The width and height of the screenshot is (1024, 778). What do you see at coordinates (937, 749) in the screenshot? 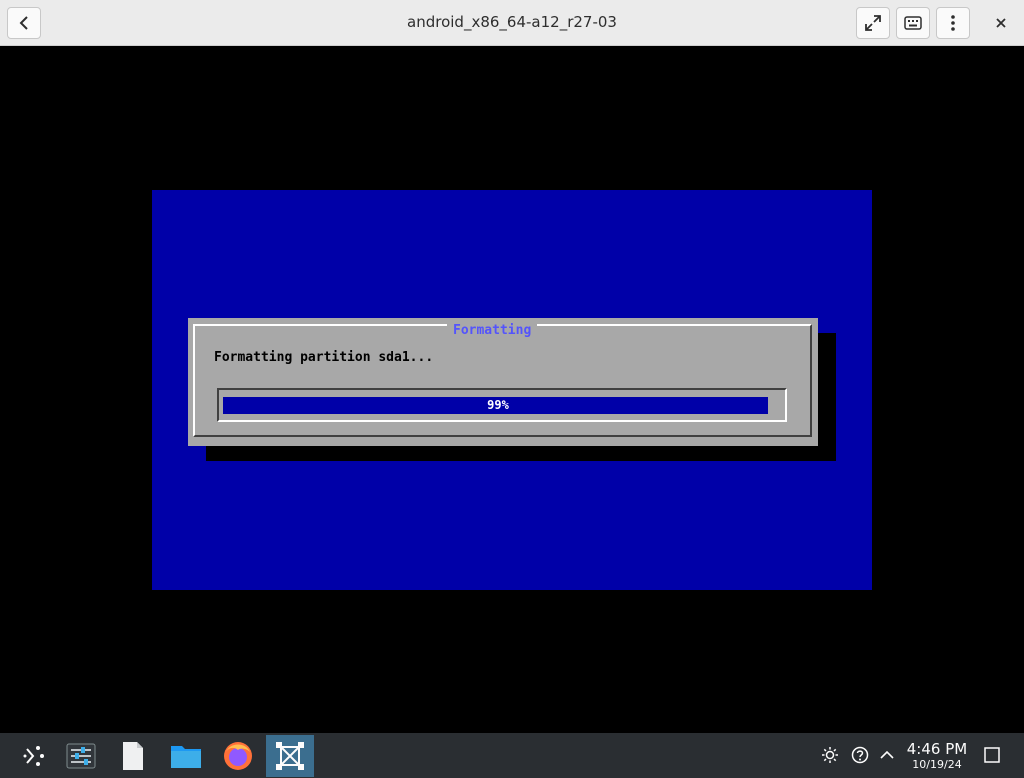
I see `clock-time: 4:46 PM` at bounding box center [937, 749].